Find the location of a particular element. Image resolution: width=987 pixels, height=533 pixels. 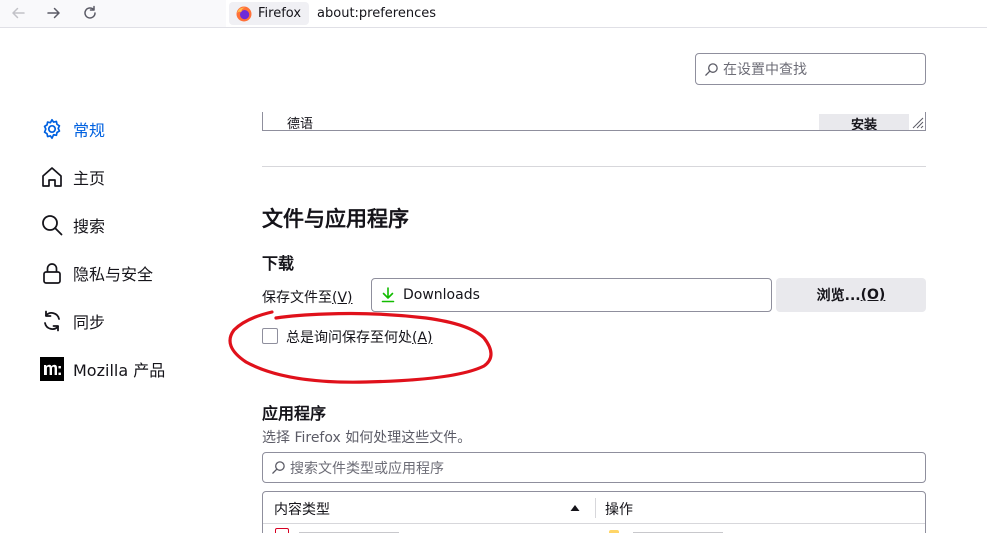

category-mozilla-products: Mozilla 产品 is located at coordinates (102, 369).